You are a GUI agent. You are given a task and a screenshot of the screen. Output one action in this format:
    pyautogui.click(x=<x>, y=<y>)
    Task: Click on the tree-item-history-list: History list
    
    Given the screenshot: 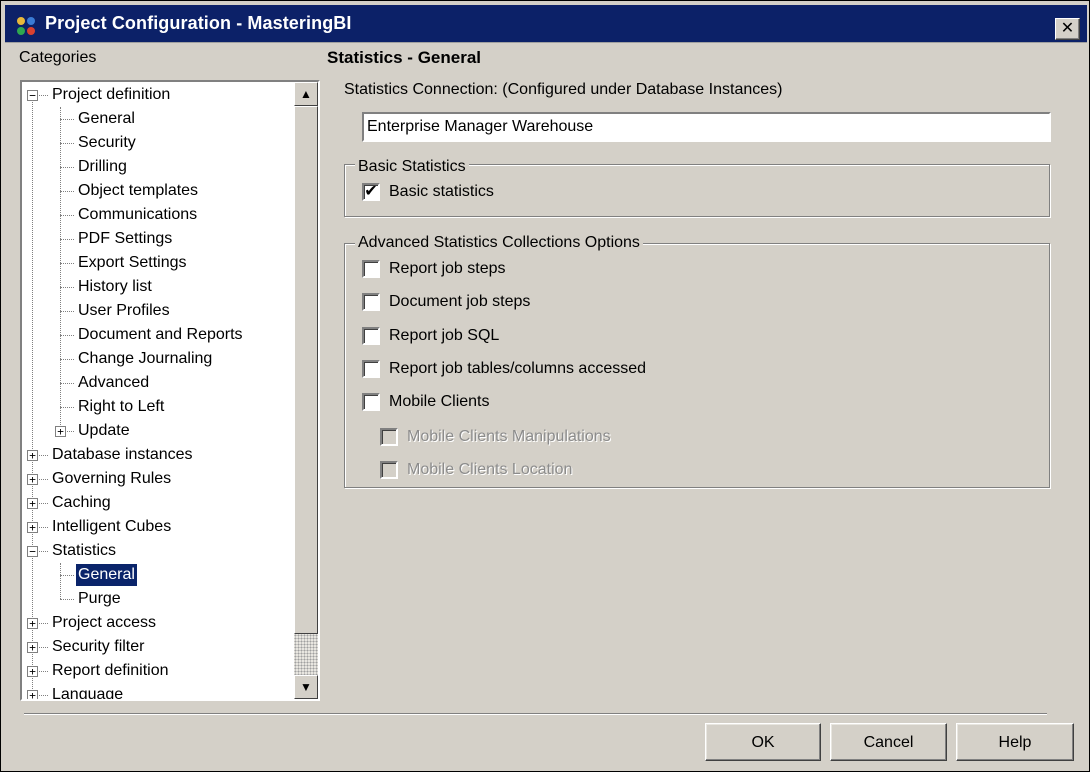 What is the action you would take?
    pyautogui.click(x=115, y=287)
    